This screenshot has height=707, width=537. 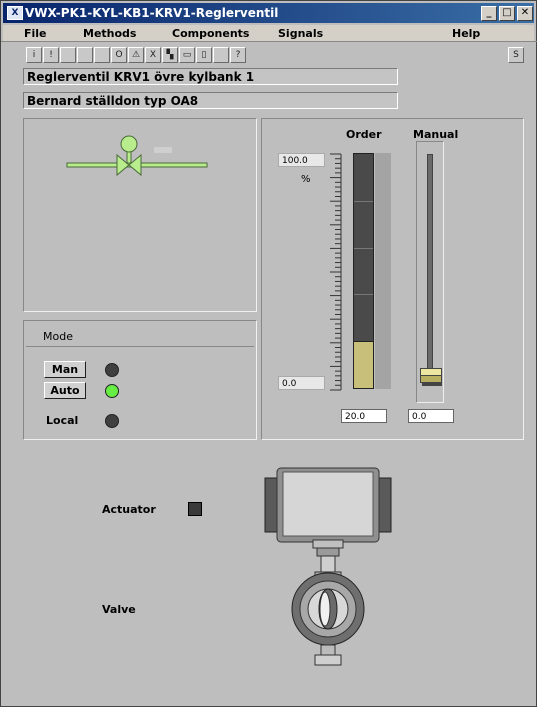 What do you see at coordinates (301, 383) in the screenshot?
I see `order-min-value: 0.0` at bounding box center [301, 383].